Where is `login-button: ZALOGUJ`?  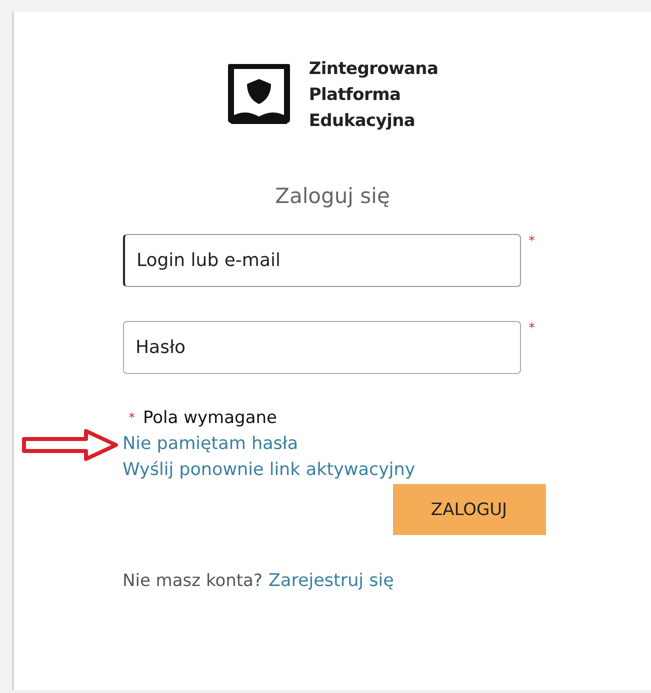
login-button: ZALOGUJ is located at coordinates (469, 509).